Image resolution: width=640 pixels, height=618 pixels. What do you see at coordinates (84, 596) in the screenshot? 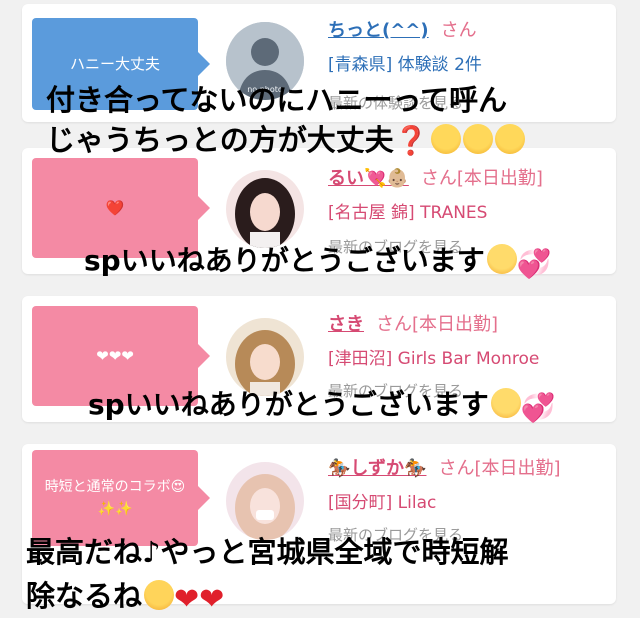
I see `caption-text: 除なるね` at bounding box center [84, 596].